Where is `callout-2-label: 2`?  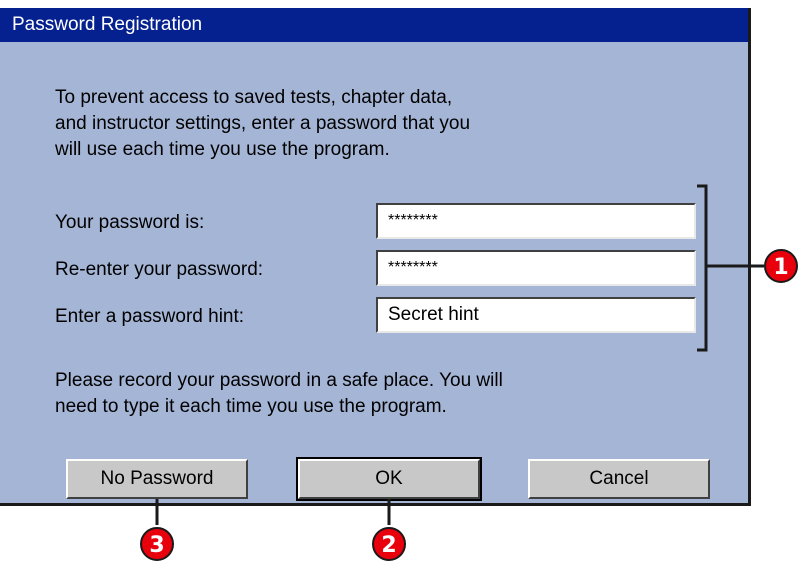 callout-2-label: 2 is located at coordinates (388, 545).